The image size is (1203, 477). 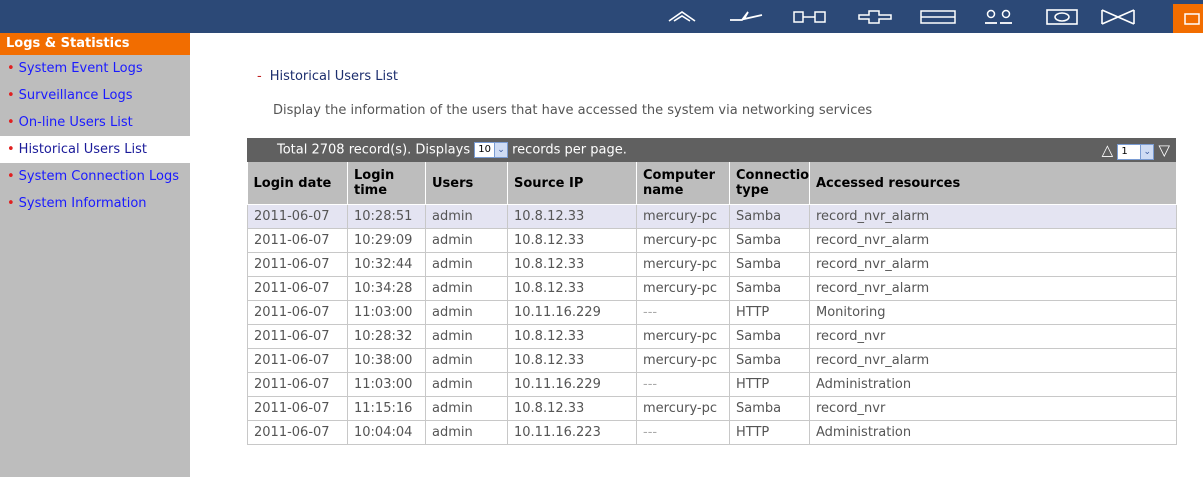 What do you see at coordinates (1164, 150) in the screenshot?
I see `next-page-icon: ▽` at bounding box center [1164, 150].